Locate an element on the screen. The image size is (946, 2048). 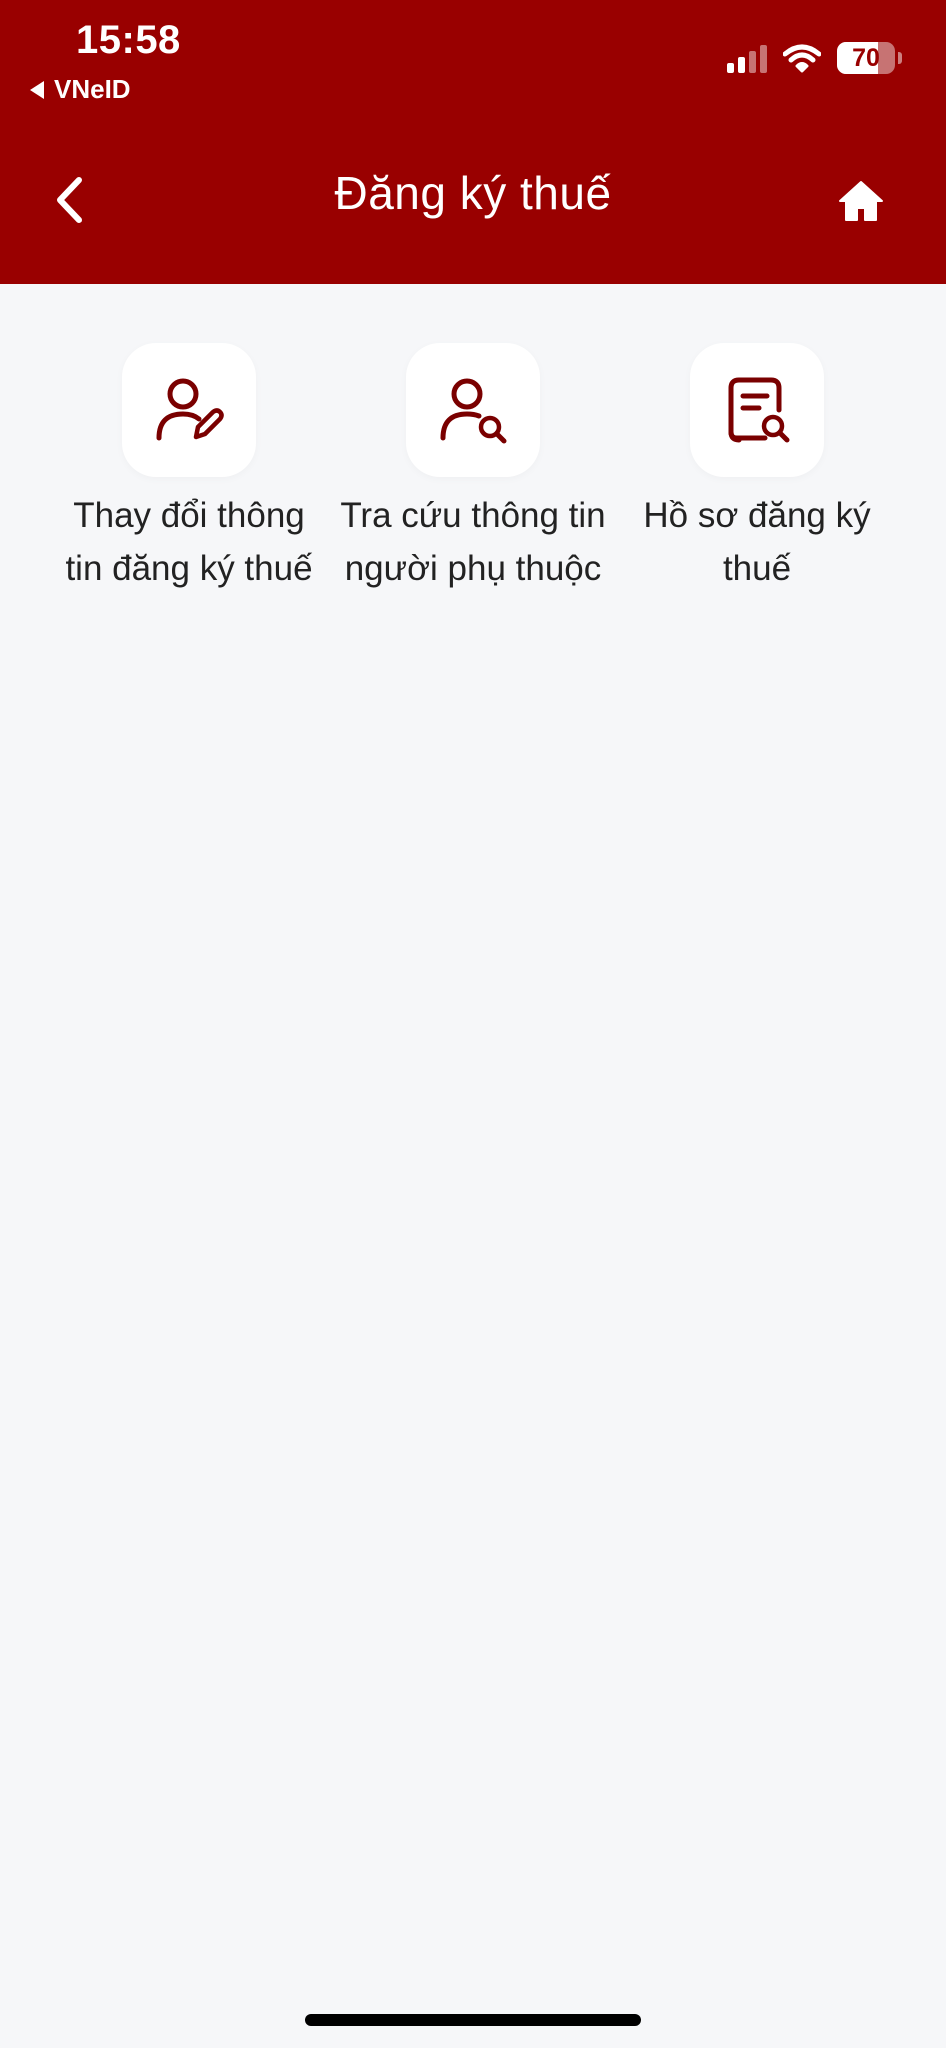
document-search-icon is located at coordinates (759, 410).